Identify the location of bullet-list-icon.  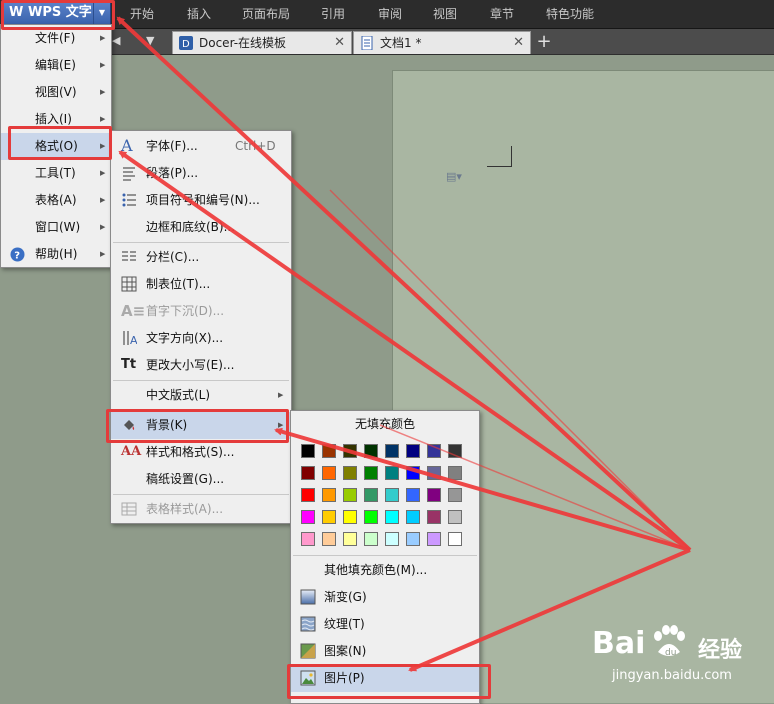
(129, 200).